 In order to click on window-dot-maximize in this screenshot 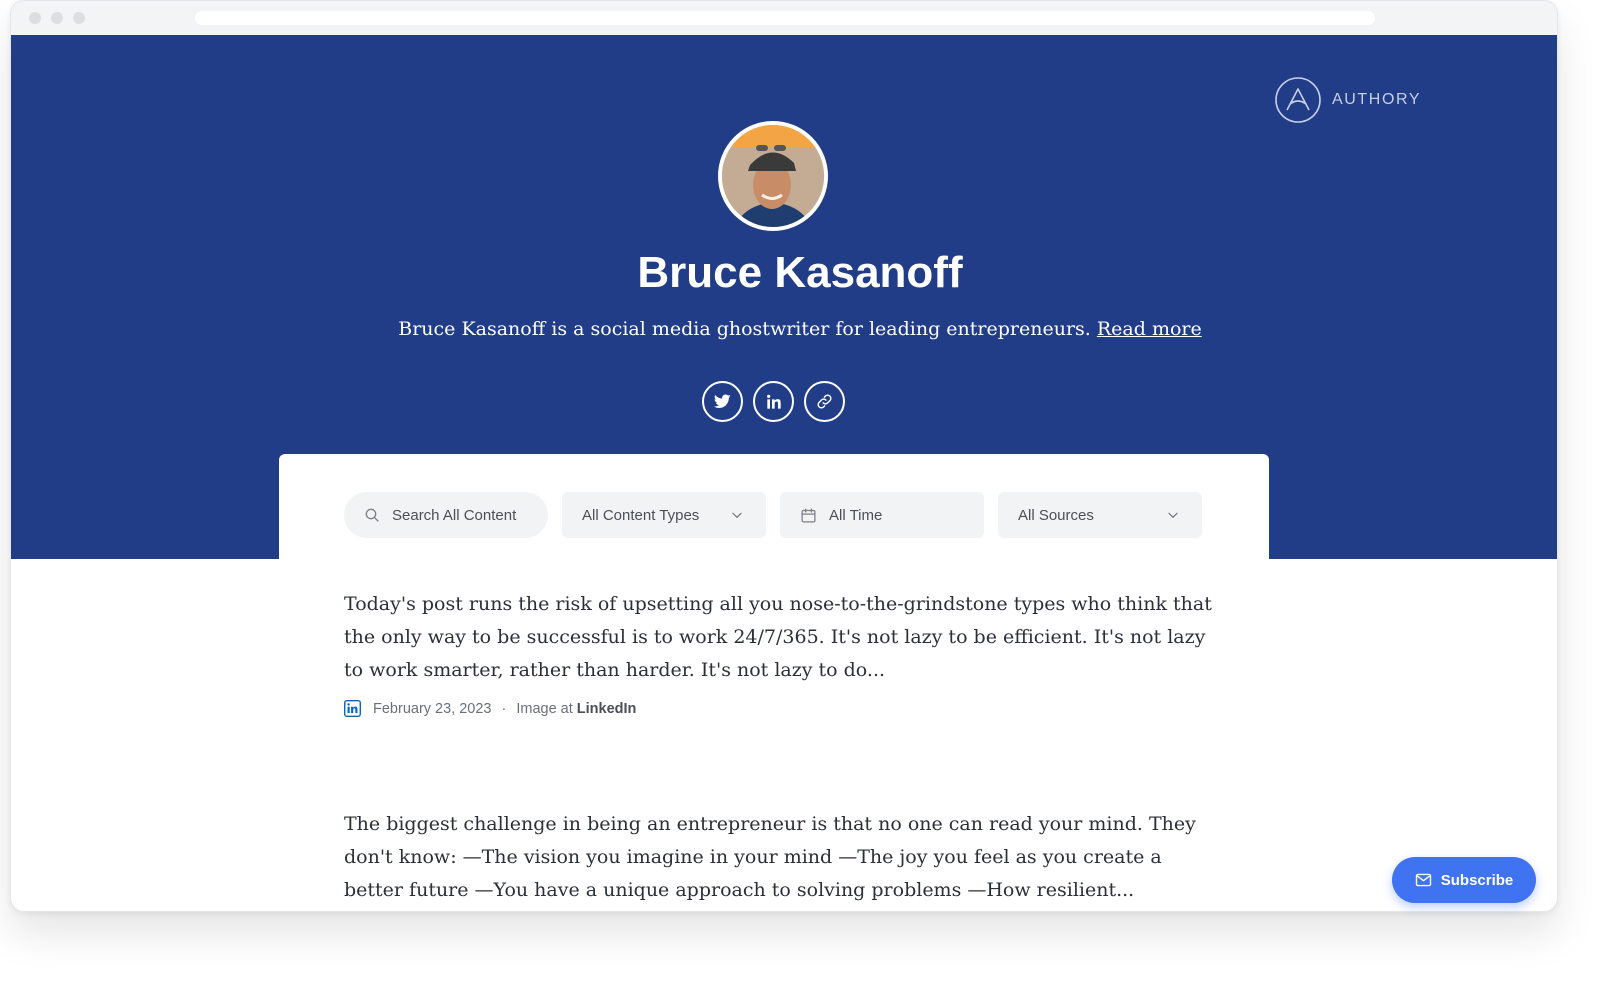, I will do `click(79, 18)`.